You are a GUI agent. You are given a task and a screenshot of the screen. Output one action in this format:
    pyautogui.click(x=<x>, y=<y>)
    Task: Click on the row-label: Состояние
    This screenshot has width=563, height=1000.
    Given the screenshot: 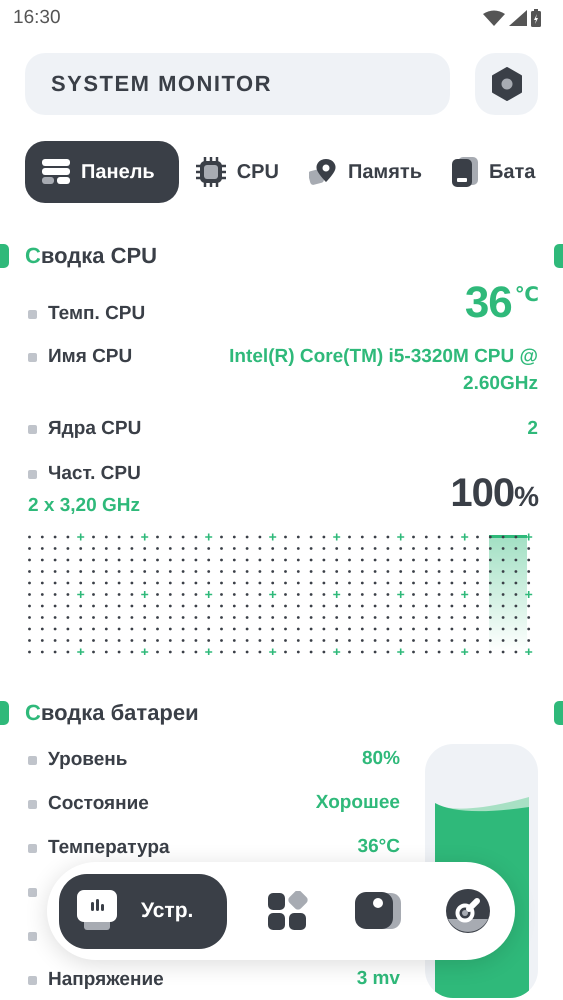 What is the action you would take?
    pyautogui.click(x=98, y=804)
    